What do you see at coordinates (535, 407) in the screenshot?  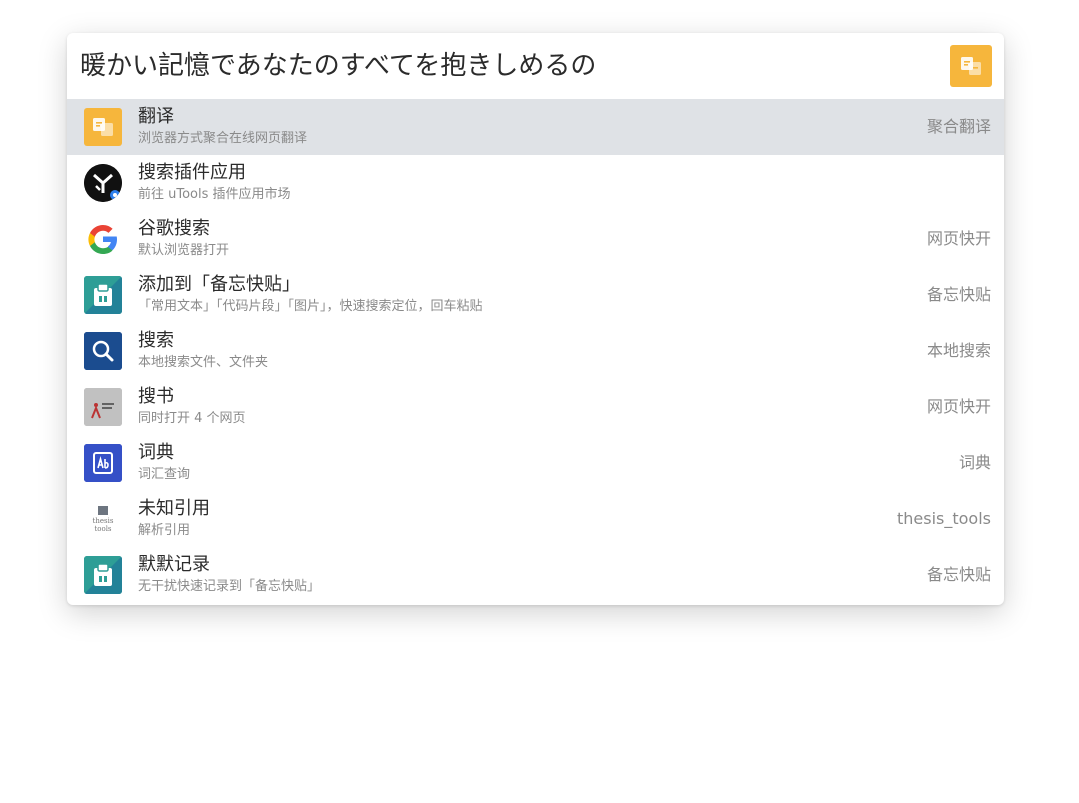 I see `result-item-book-search: 搜书 同时打开 4 个网页 网页快开` at bounding box center [535, 407].